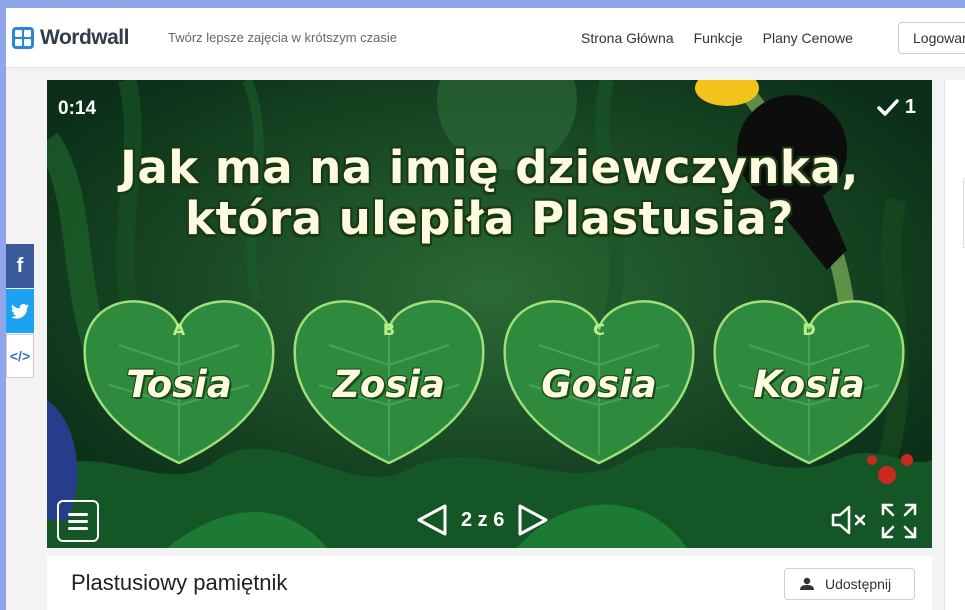 The image size is (965, 610). I want to click on answer-d: D Kosia, so click(809, 375).